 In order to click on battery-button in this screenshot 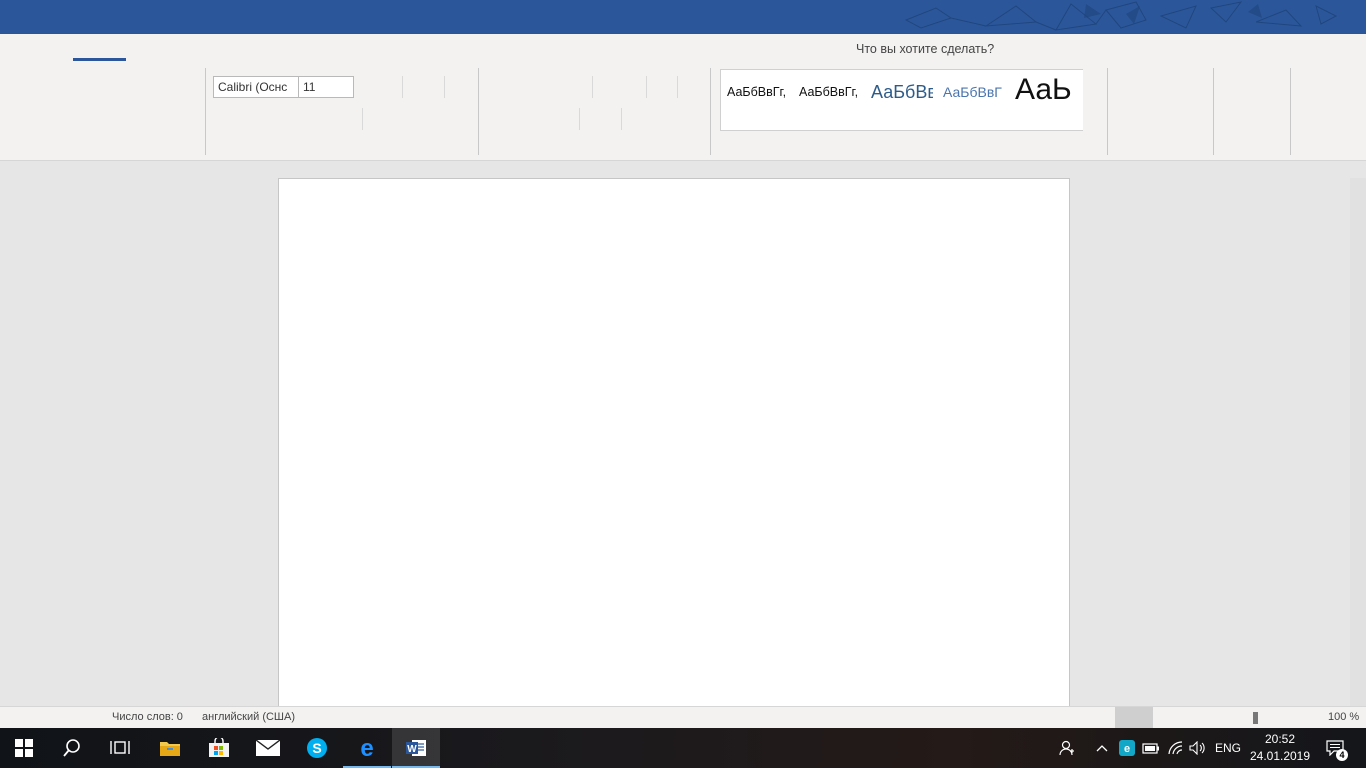, I will do `click(1151, 748)`.